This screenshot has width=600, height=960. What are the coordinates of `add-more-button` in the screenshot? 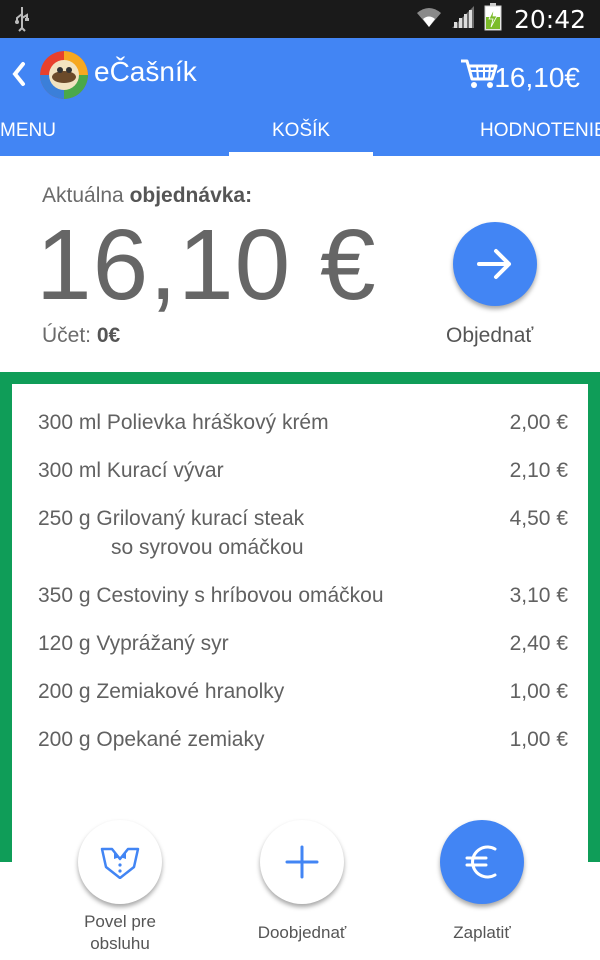 It's located at (302, 862).